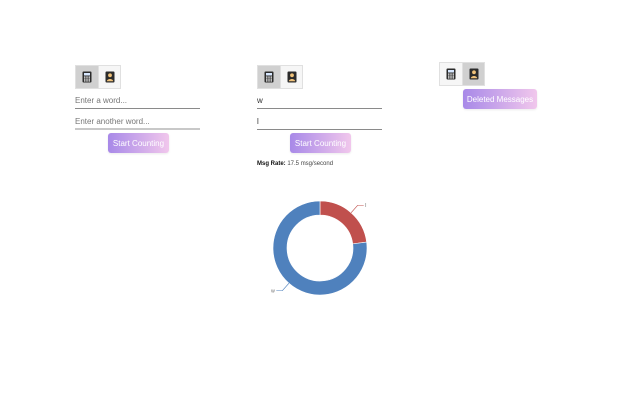  I want to click on panel2-toggle-group, so click(280, 77).